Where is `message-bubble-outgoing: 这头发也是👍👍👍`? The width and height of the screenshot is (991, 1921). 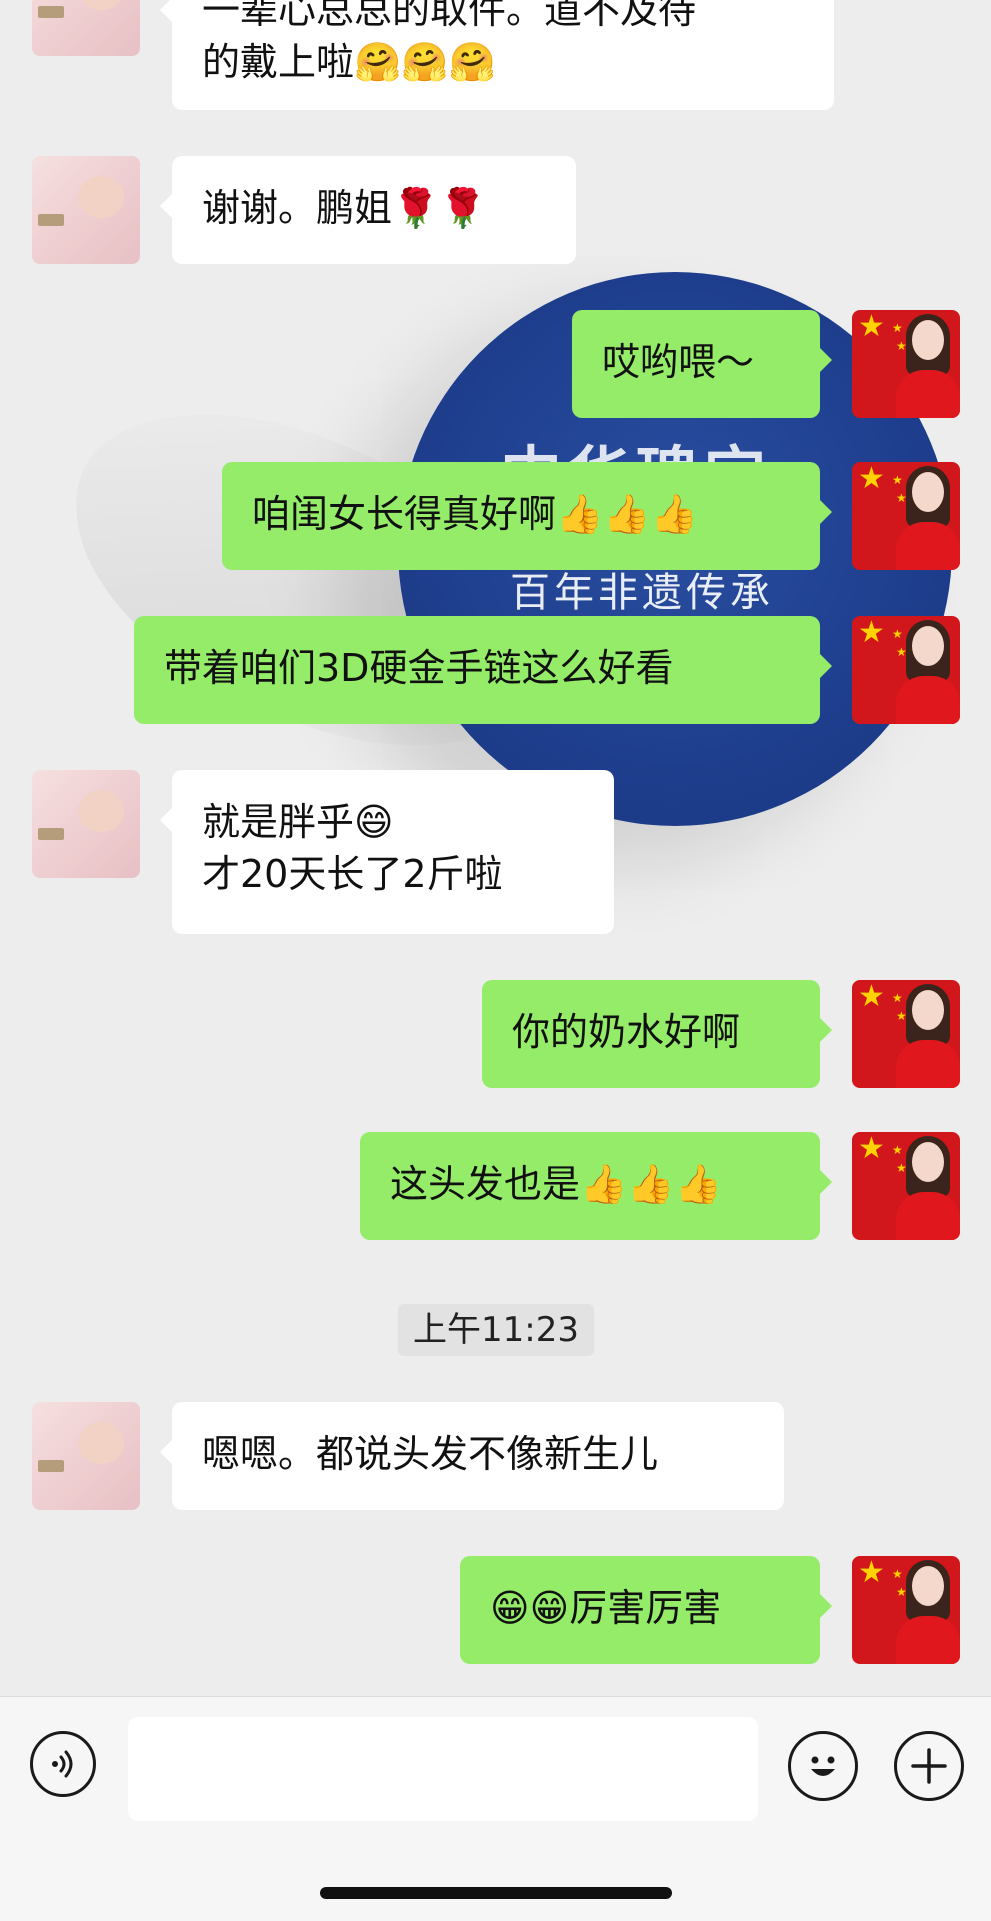
message-bubble-outgoing: 这头发也是👍👍👍 is located at coordinates (596, 1186).